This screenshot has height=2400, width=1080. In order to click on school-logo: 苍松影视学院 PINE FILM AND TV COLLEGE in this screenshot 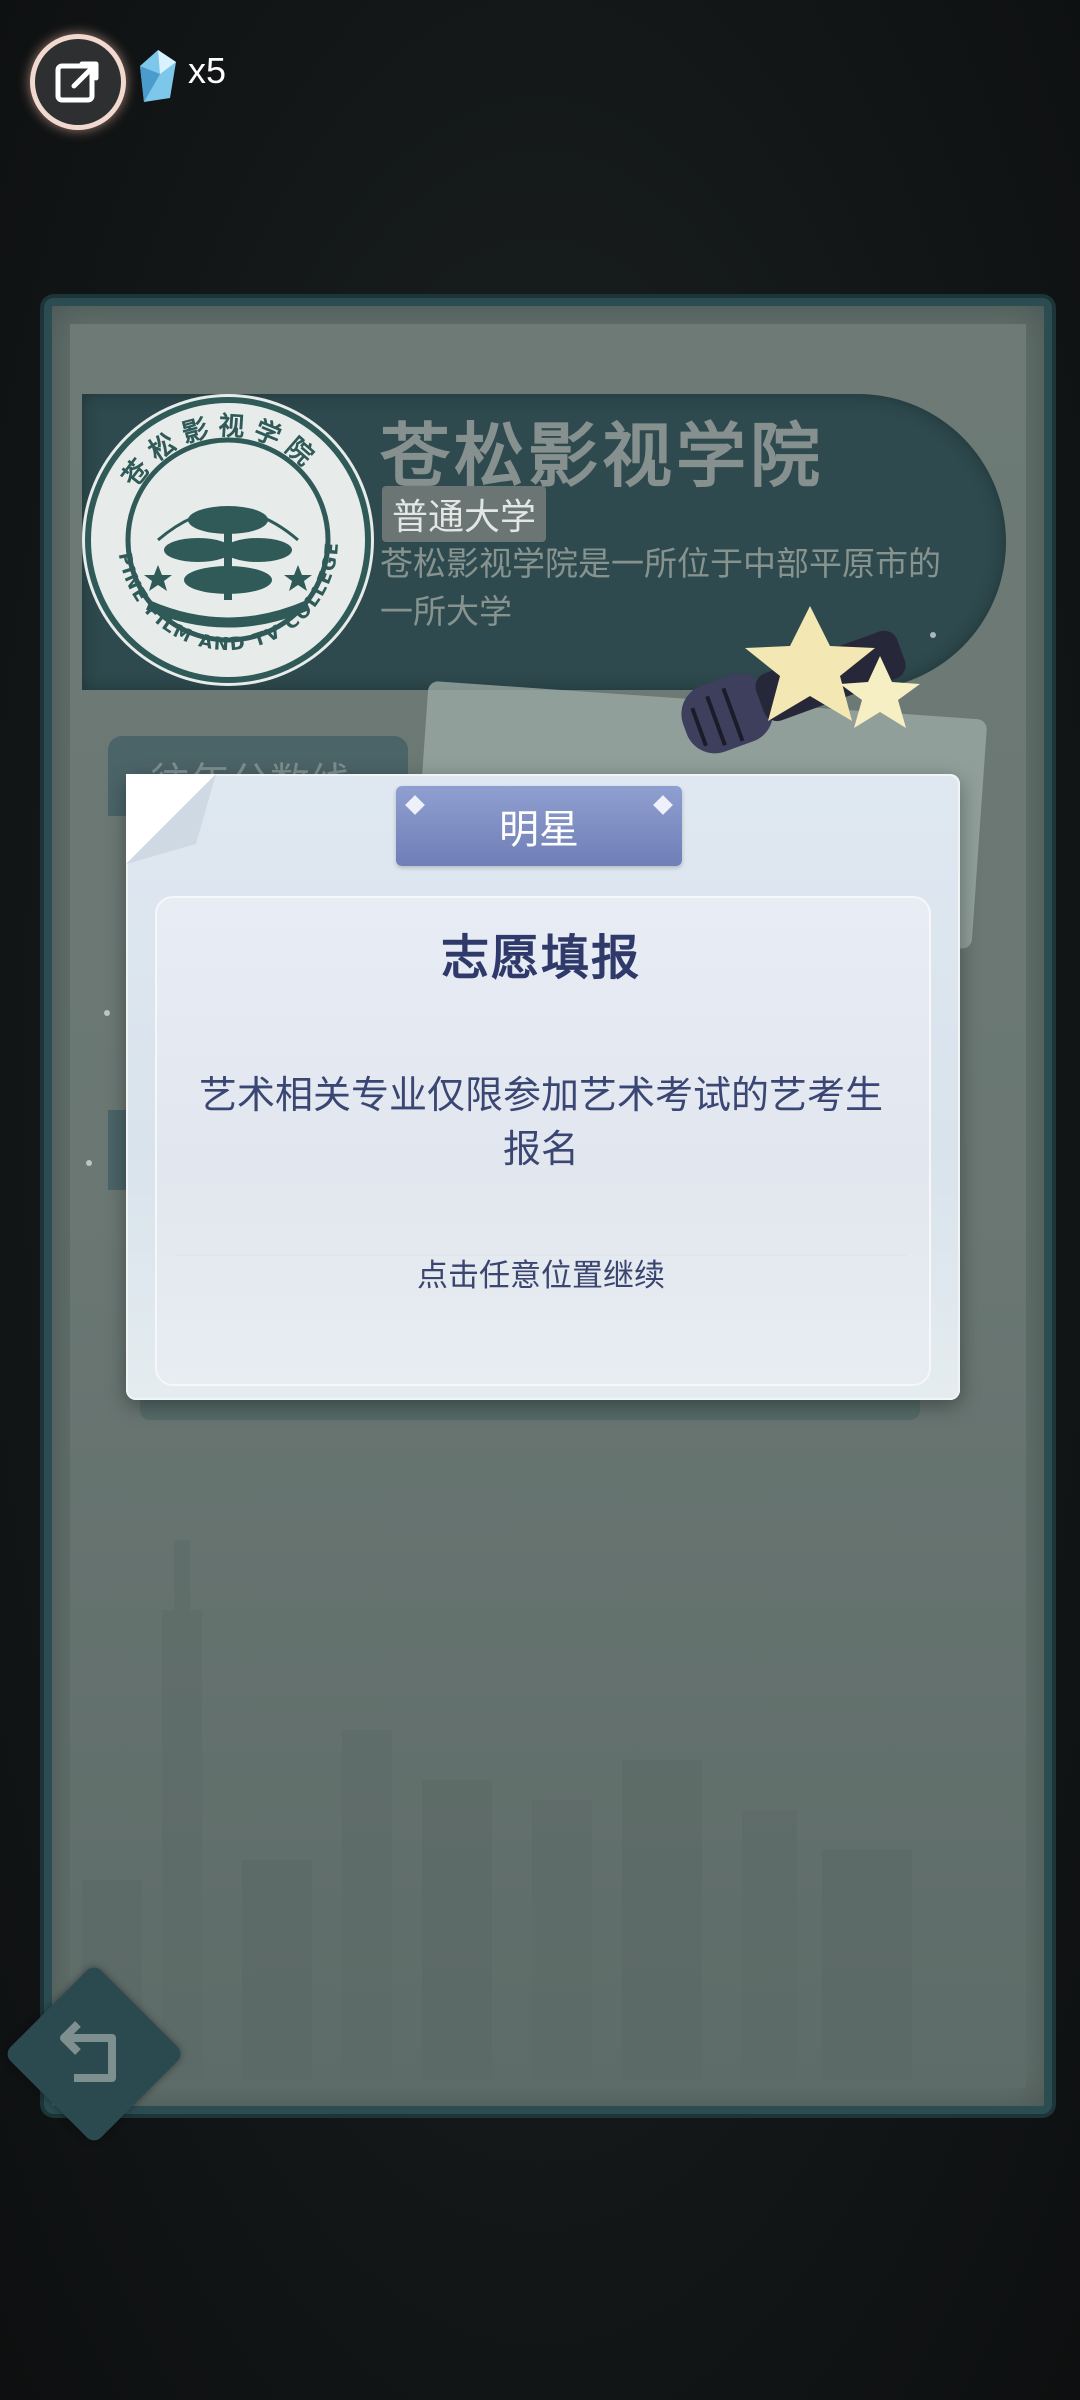, I will do `click(228, 540)`.